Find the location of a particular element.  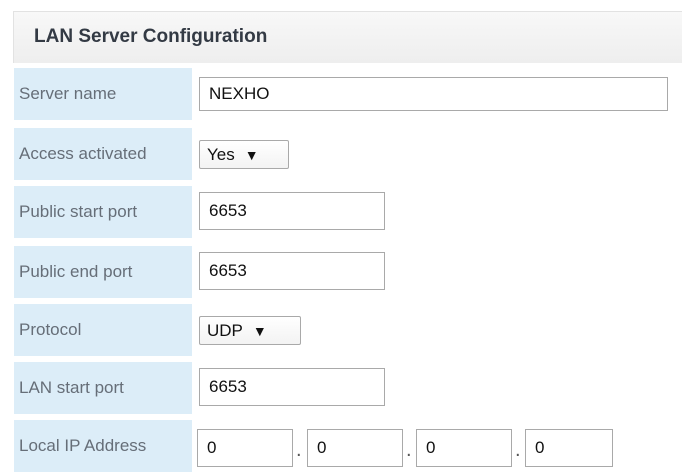

protocol-value: UDP is located at coordinates (225, 330).